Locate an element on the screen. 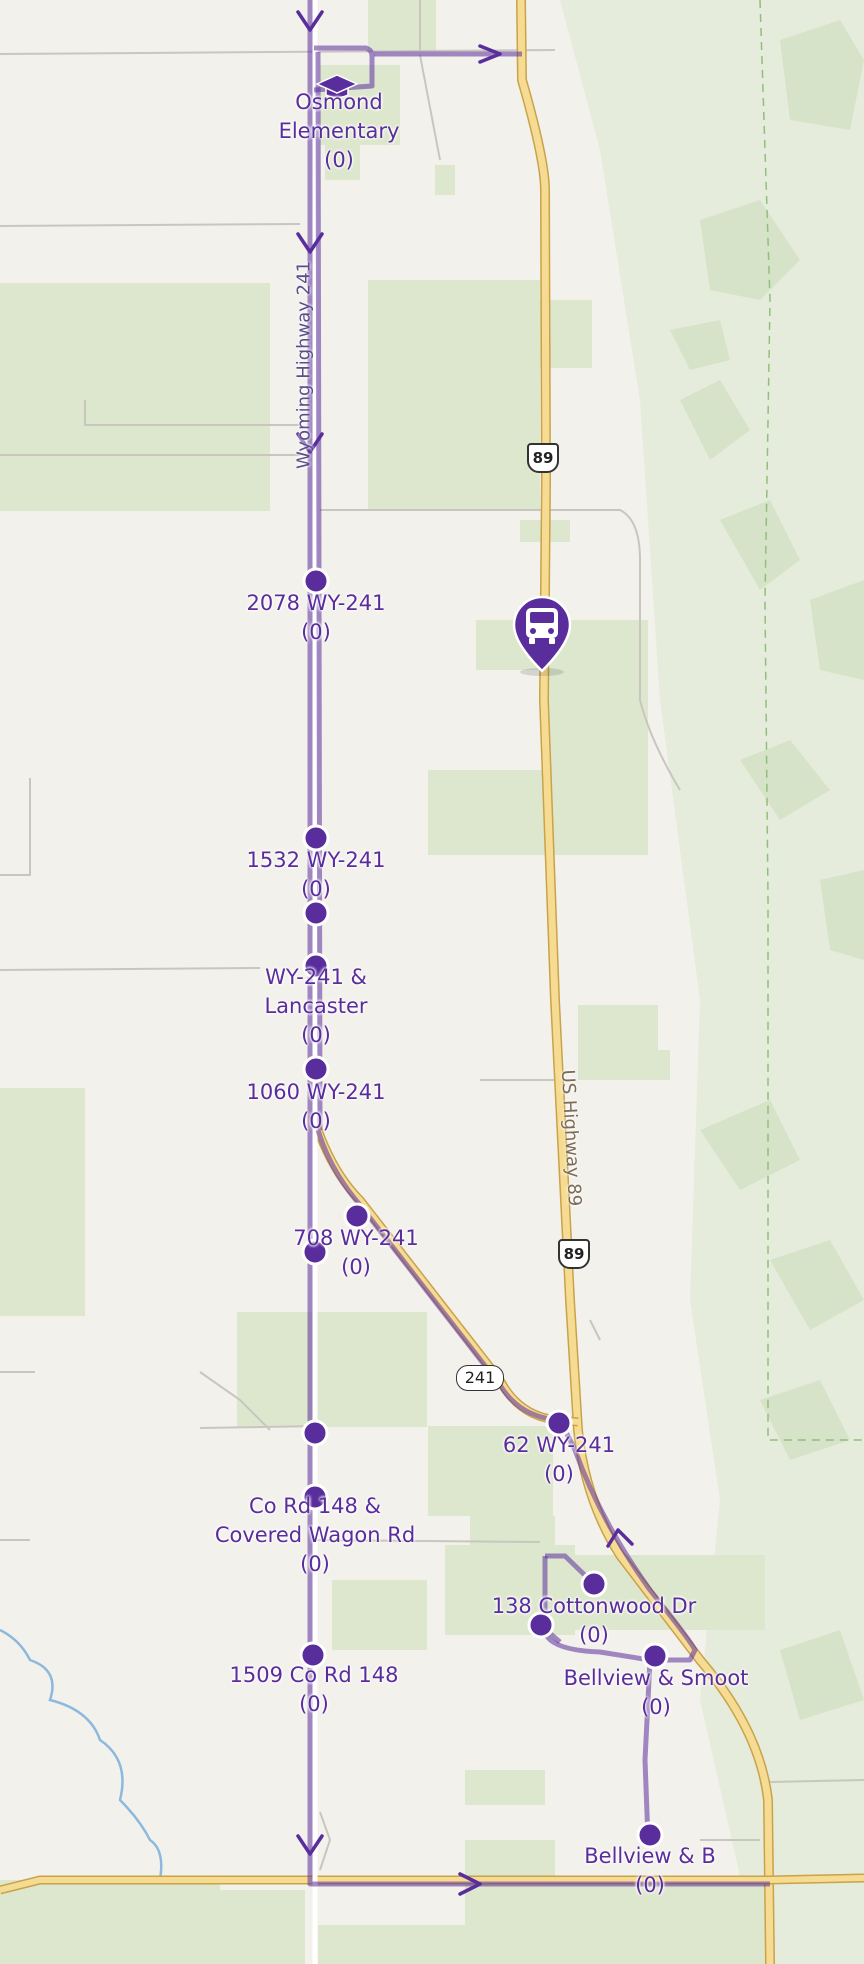 The width and height of the screenshot is (864, 1964). stop-label: 138 Cottonwood Dr (0) is located at coordinates (594, 1621).